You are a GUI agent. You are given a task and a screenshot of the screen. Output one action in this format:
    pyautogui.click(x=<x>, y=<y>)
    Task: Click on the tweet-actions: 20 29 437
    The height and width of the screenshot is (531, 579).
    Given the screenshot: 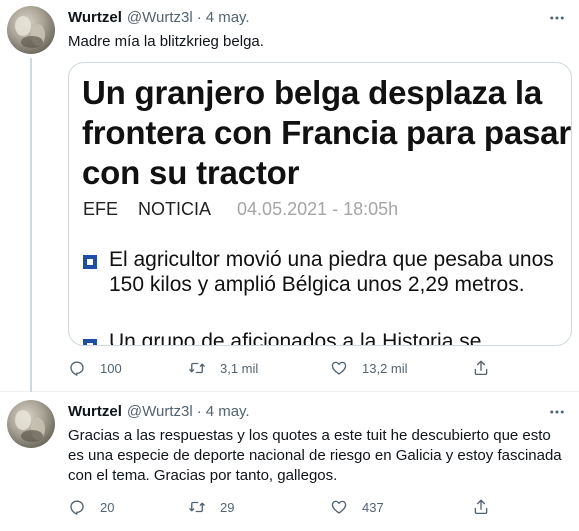 What is the action you would take?
    pyautogui.click(x=283, y=507)
    